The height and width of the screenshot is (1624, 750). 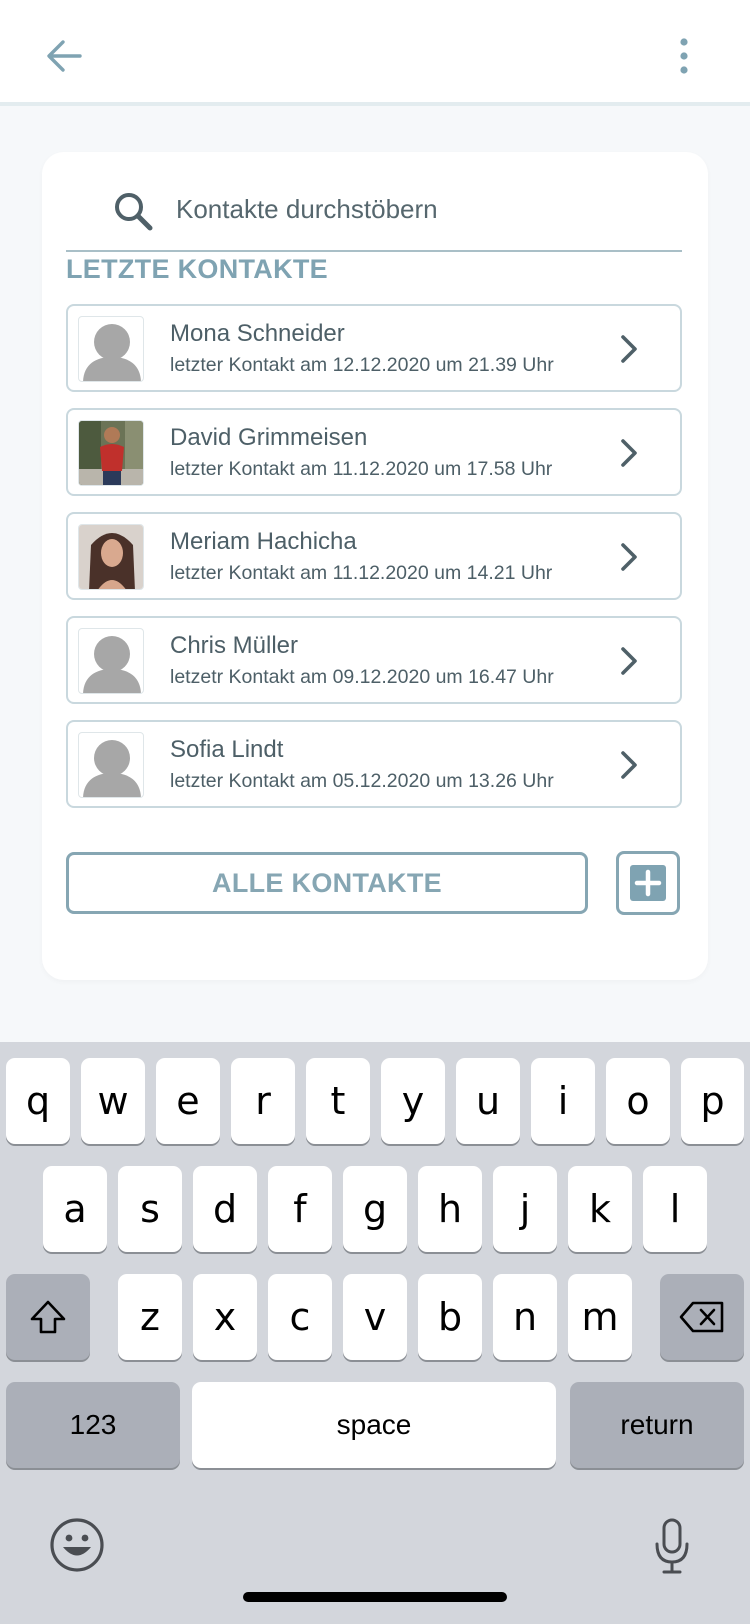 I want to click on key-x: x, so click(x=225, y=1317).